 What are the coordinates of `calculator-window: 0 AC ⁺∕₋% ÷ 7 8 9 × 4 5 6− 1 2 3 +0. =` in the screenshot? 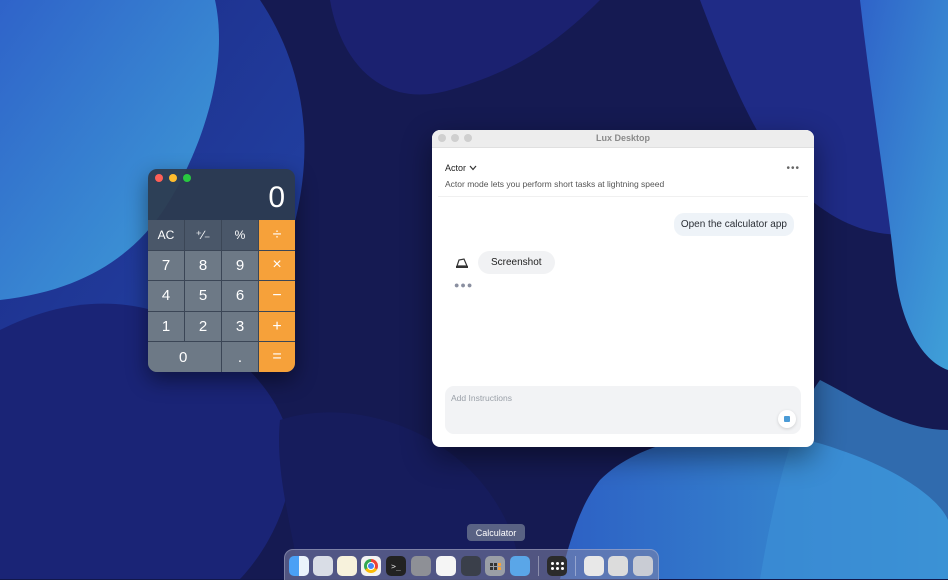 It's located at (221, 270).